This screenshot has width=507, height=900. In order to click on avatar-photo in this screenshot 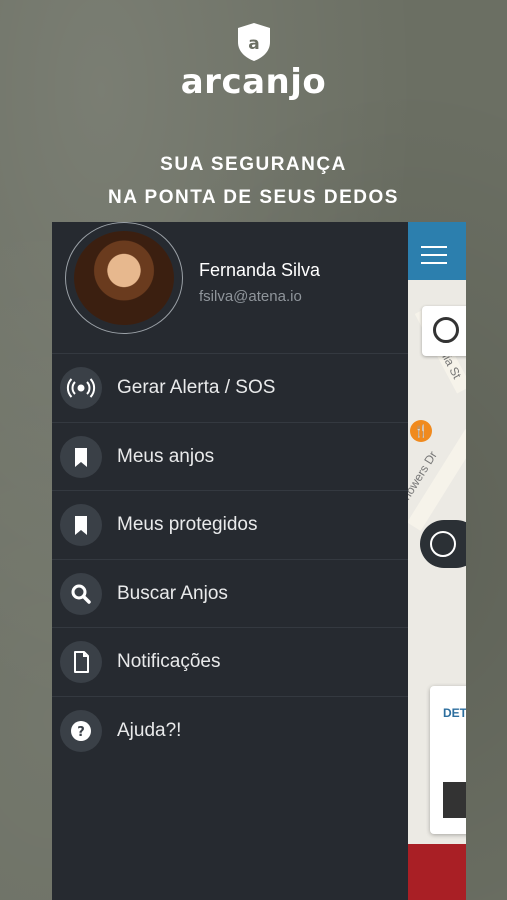, I will do `click(124, 278)`.